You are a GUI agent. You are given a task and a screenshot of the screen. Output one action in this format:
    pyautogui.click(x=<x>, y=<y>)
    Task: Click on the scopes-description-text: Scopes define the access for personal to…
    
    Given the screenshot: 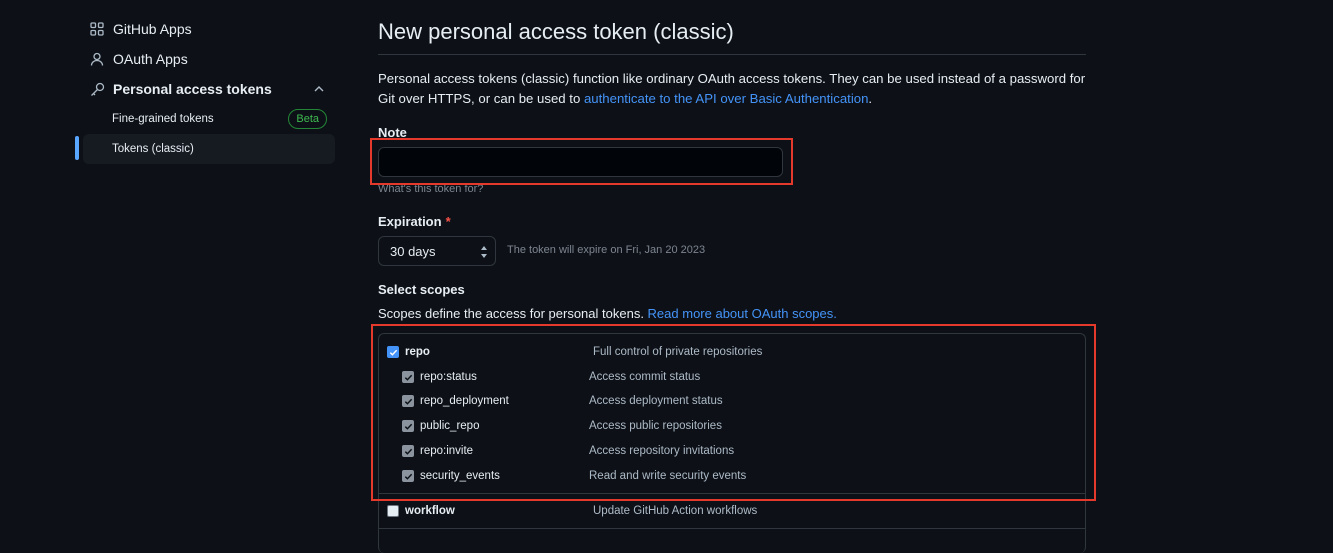 What is the action you would take?
    pyautogui.click(x=513, y=313)
    